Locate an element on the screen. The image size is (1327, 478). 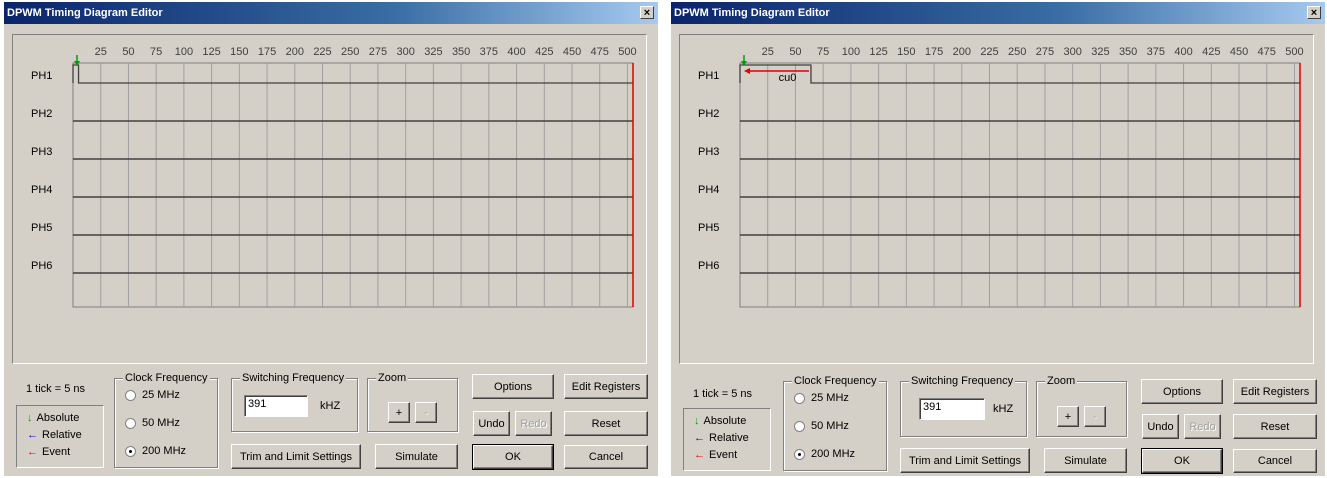
event-arrow-icon: ← is located at coordinates (32, 452).